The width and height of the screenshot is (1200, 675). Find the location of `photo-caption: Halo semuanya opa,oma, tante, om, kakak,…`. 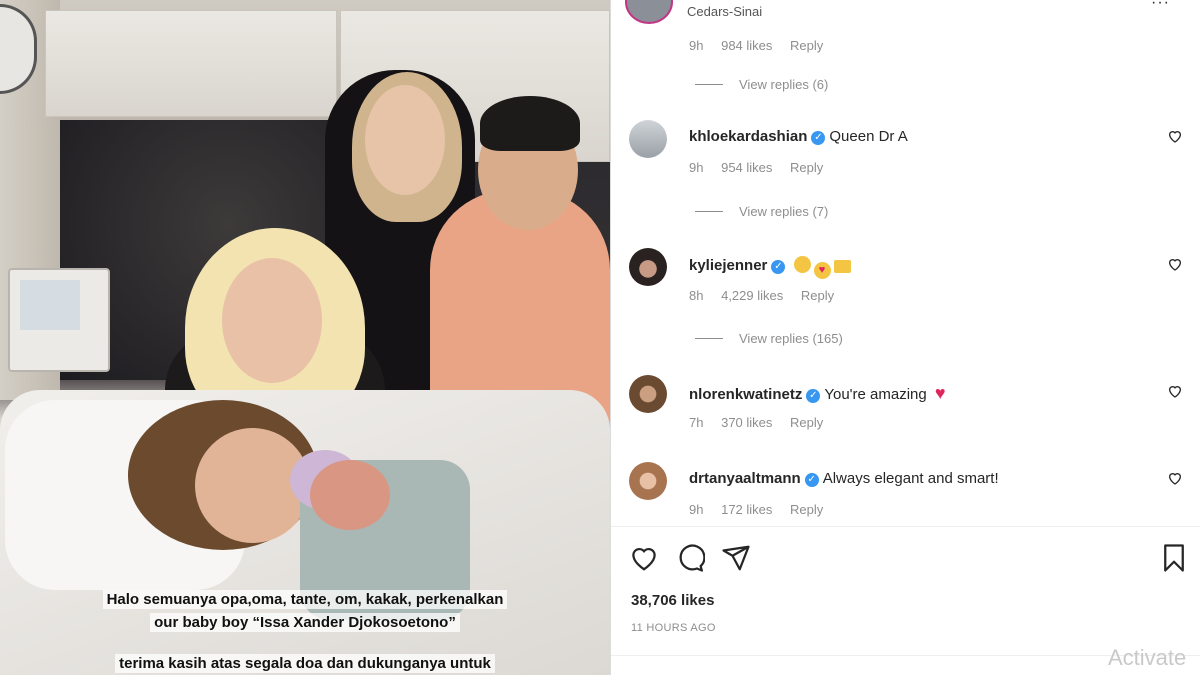

photo-caption: Halo semuanya opa,oma, tante, om, kakak,… is located at coordinates (305, 611).